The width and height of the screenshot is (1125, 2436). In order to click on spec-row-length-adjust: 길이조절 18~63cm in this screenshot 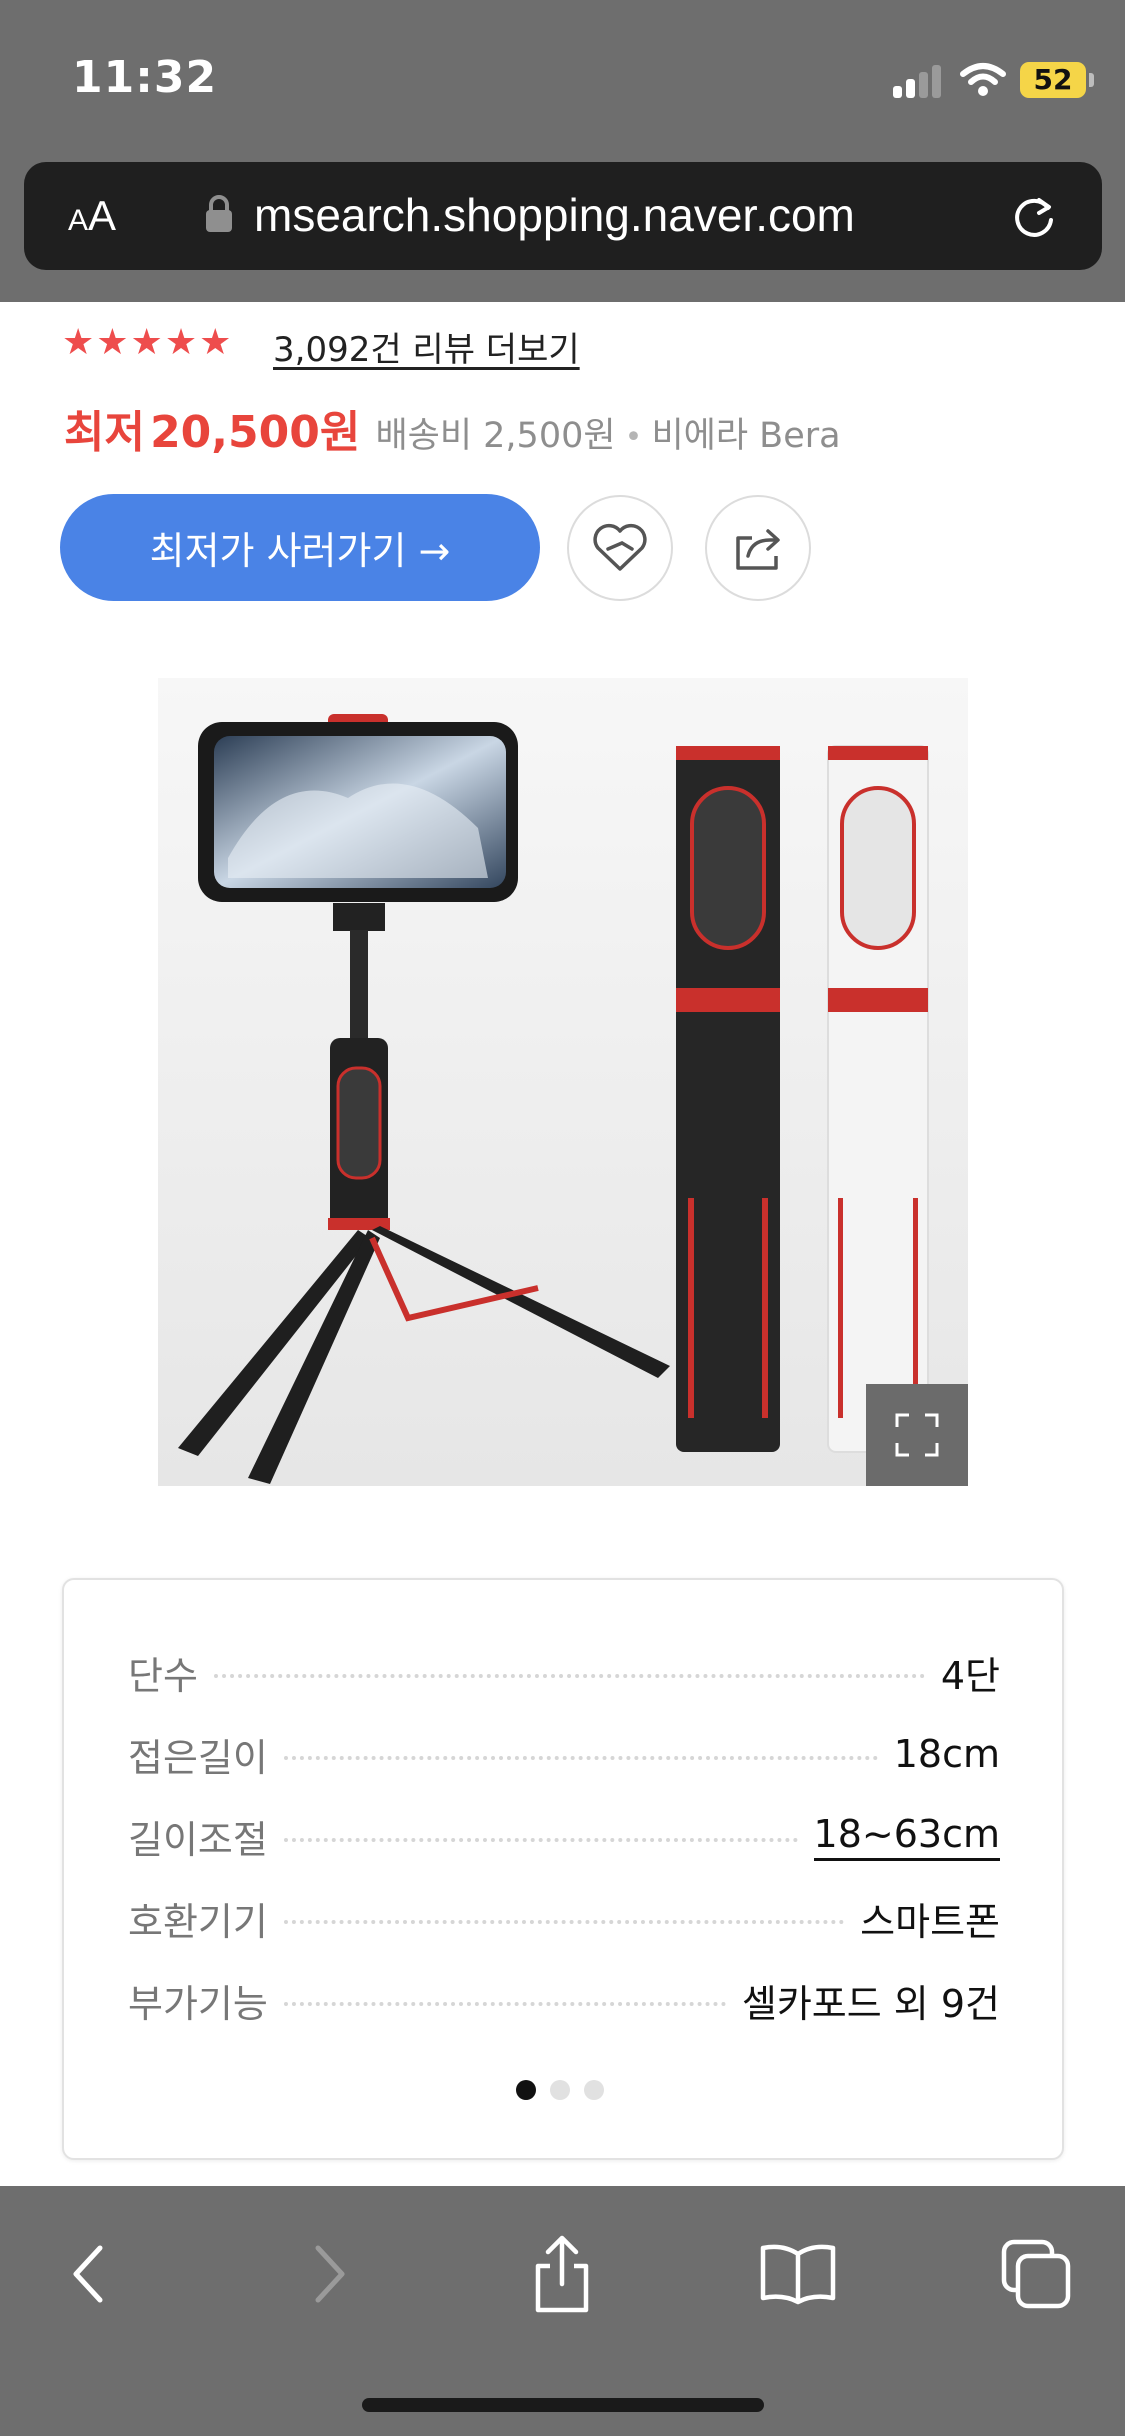, I will do `click(564, 1836)`.